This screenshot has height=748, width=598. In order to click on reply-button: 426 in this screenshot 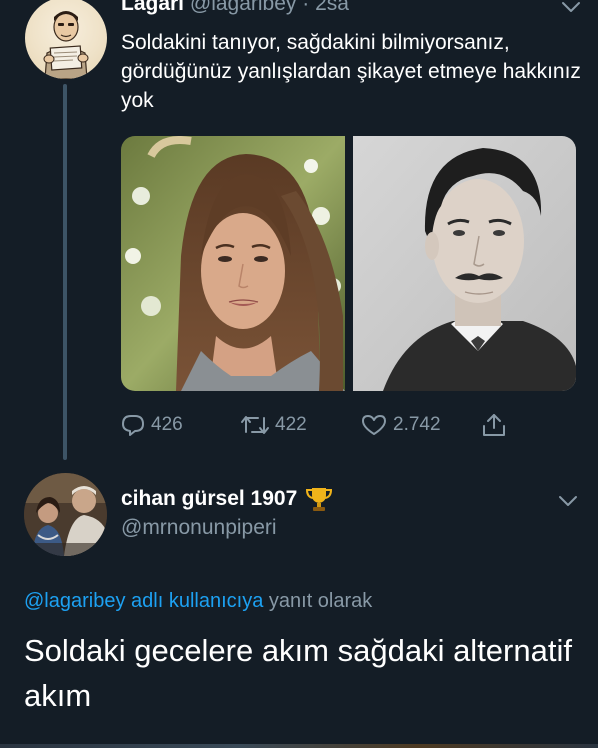, I will do `click(151, 425)`.